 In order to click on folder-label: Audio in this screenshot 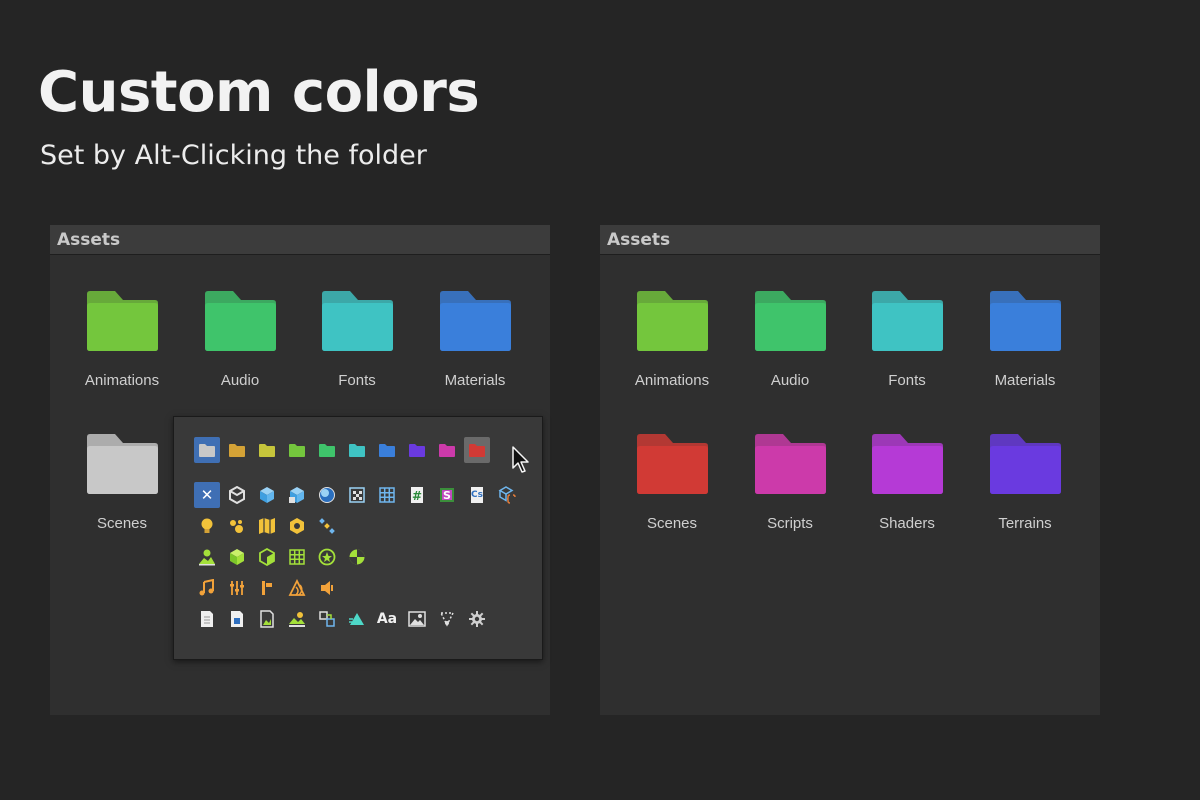, I will do `click(240, 380)`.